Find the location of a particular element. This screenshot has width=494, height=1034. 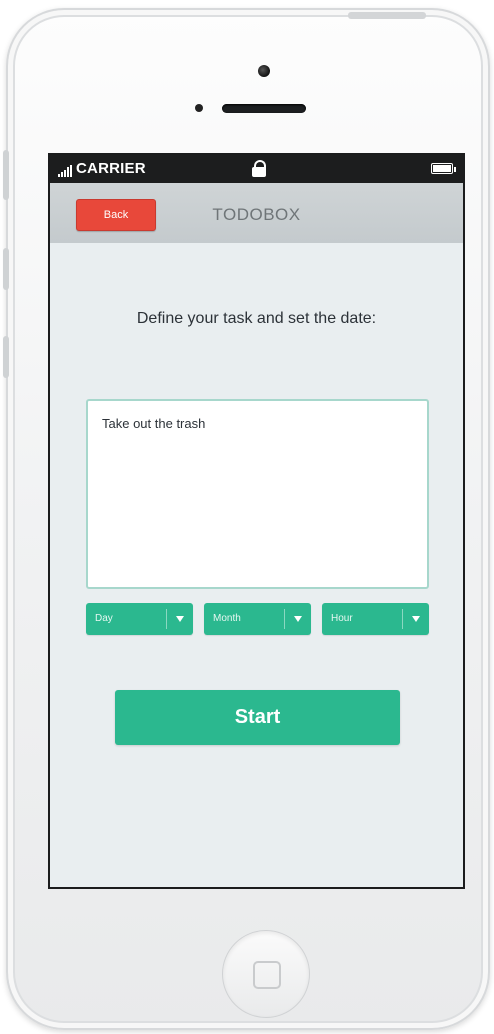

power-button is located at coordinates (387, 15).